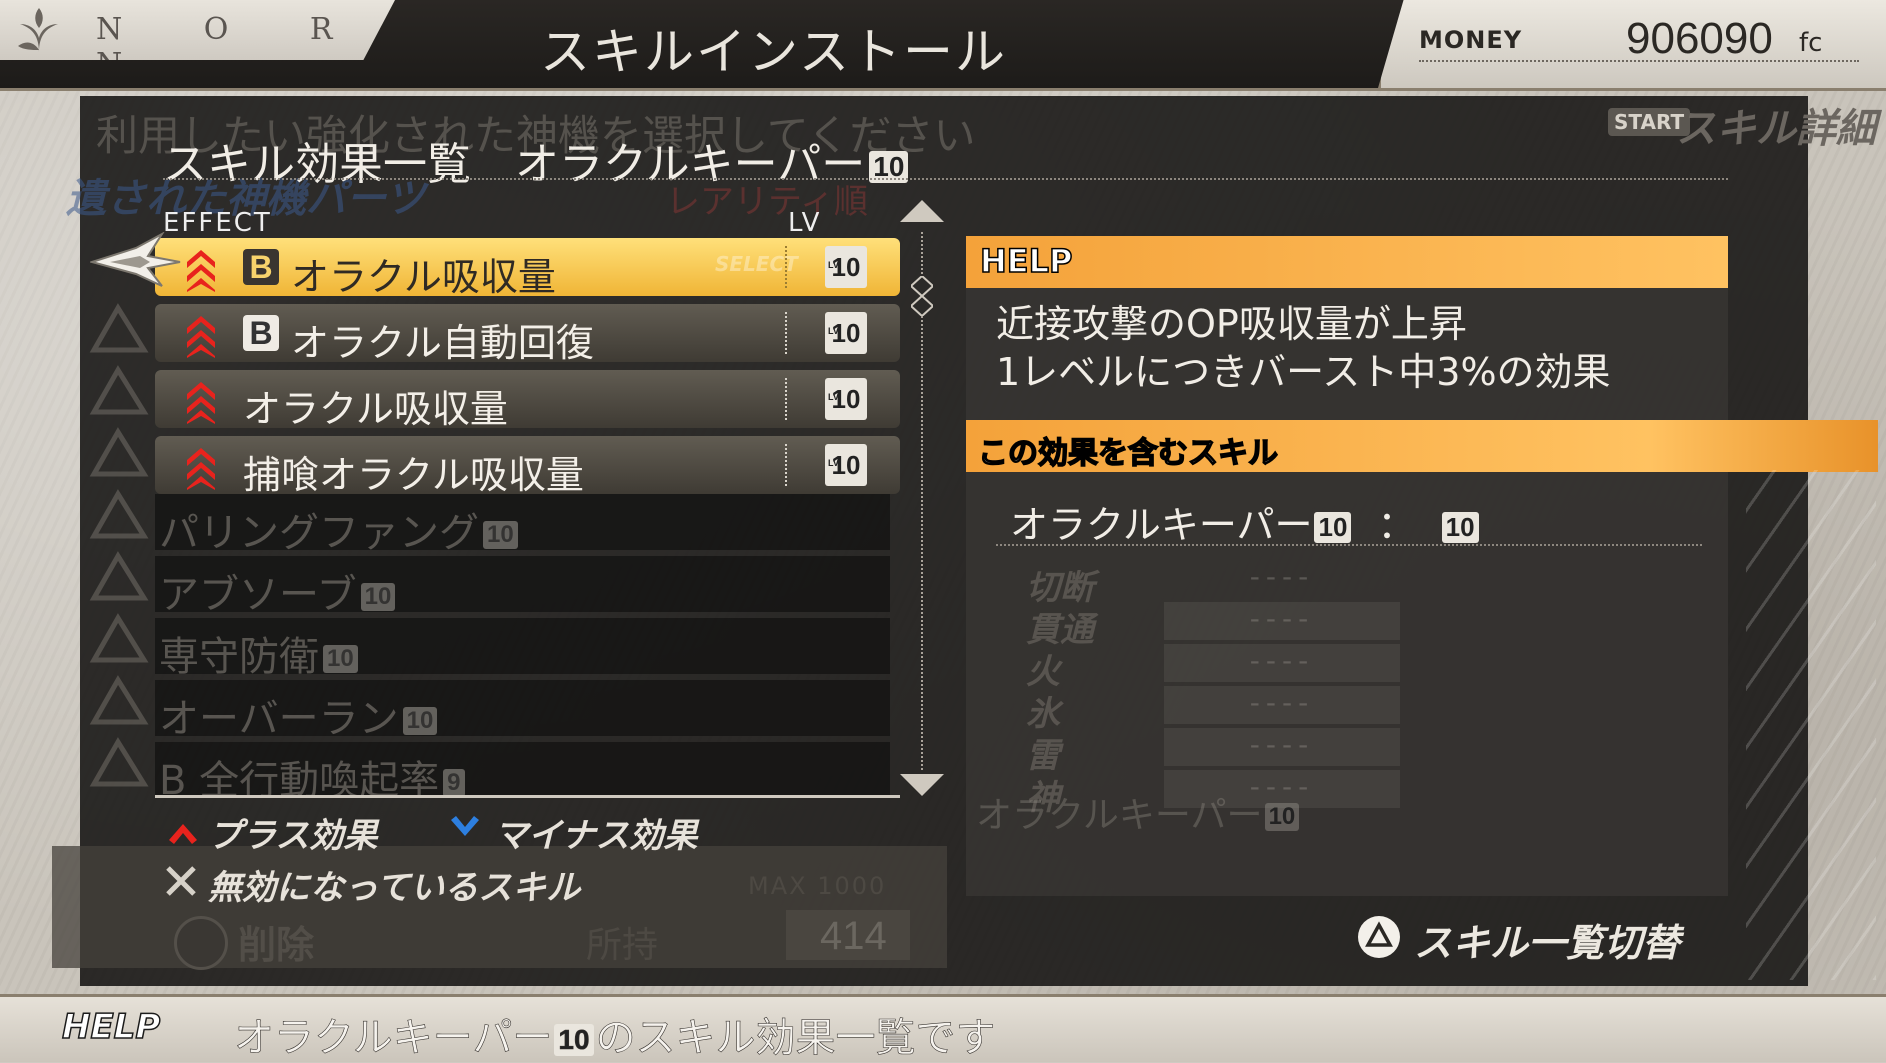  Describe the element at coordinates (527, 400) in the screenshot. I see `effect-row: オラクル吸収量 10` at that location.